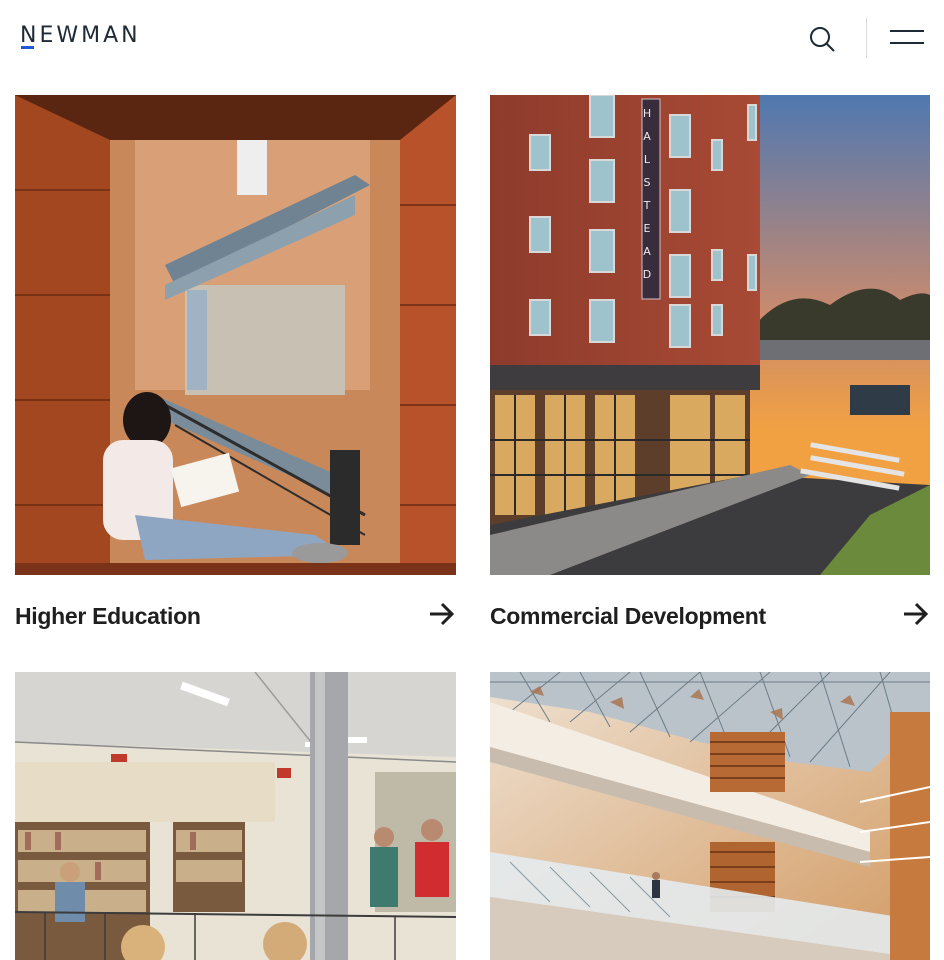 The width and height of the screenshot is (944, 960). Describe the element at coordinates (27, 47) in the screenshot. I see `logo-accent-bar` at that location.